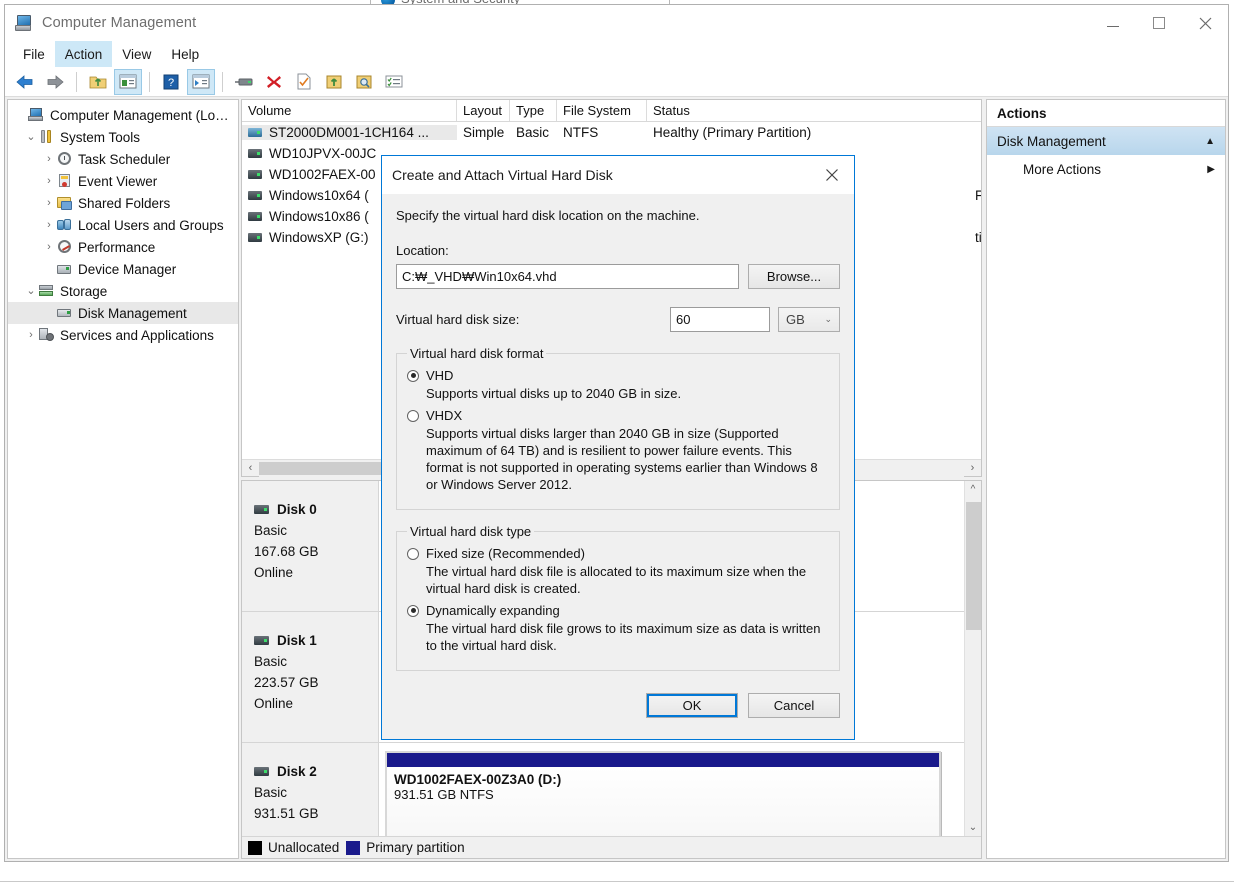 The image size is (1234, 891). What do you see at coordinates (137, 335) in the screenshot?
I see `tree-item-label: Services and Applications` at bounding box center [137, 335].